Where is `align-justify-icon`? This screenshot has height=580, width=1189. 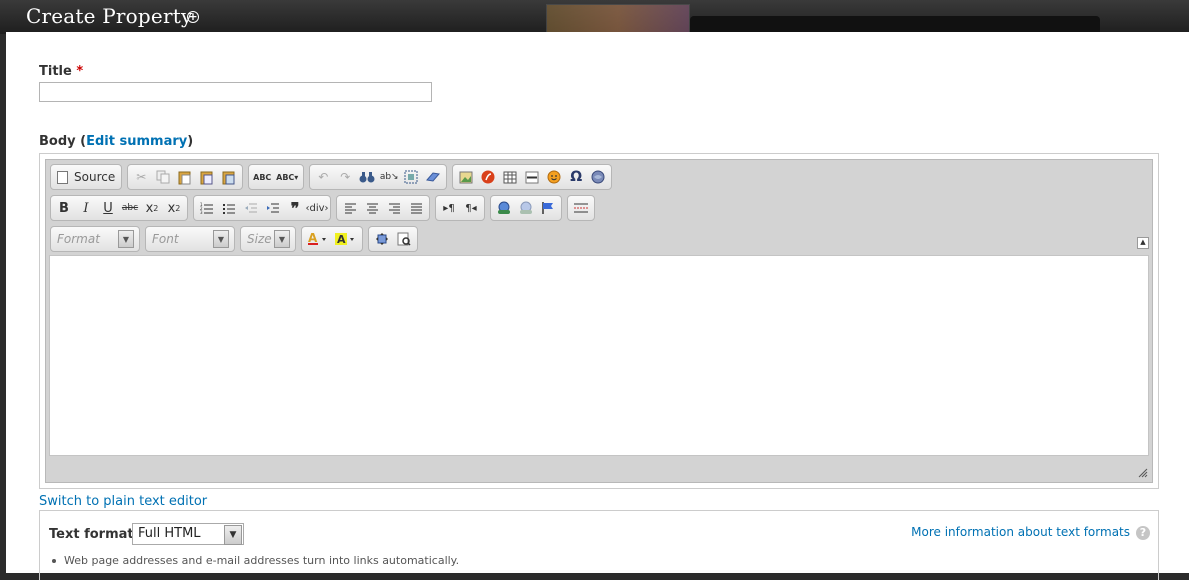
align-justify-icon is located at coordinates (416, 208).